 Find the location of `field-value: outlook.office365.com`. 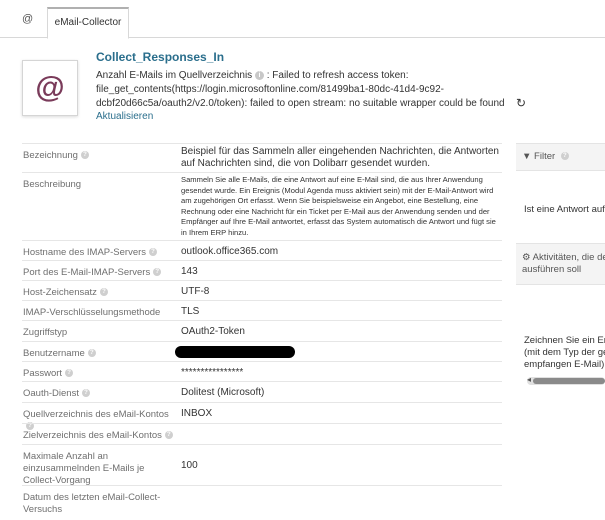

field-value: outlook.office365.com is located at coordinates (230, 251).